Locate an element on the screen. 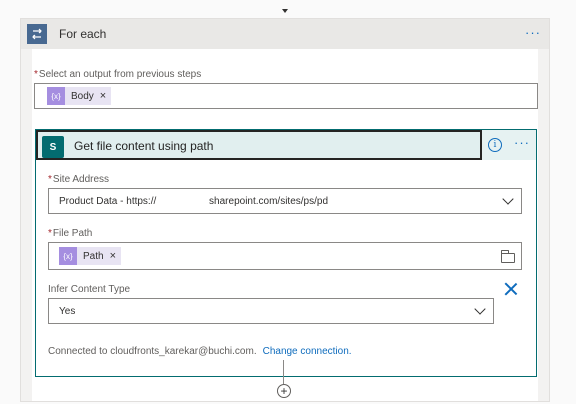 This screenshot has width=576, height=404. path-token-label: Path is located at coordinates (93, 256).